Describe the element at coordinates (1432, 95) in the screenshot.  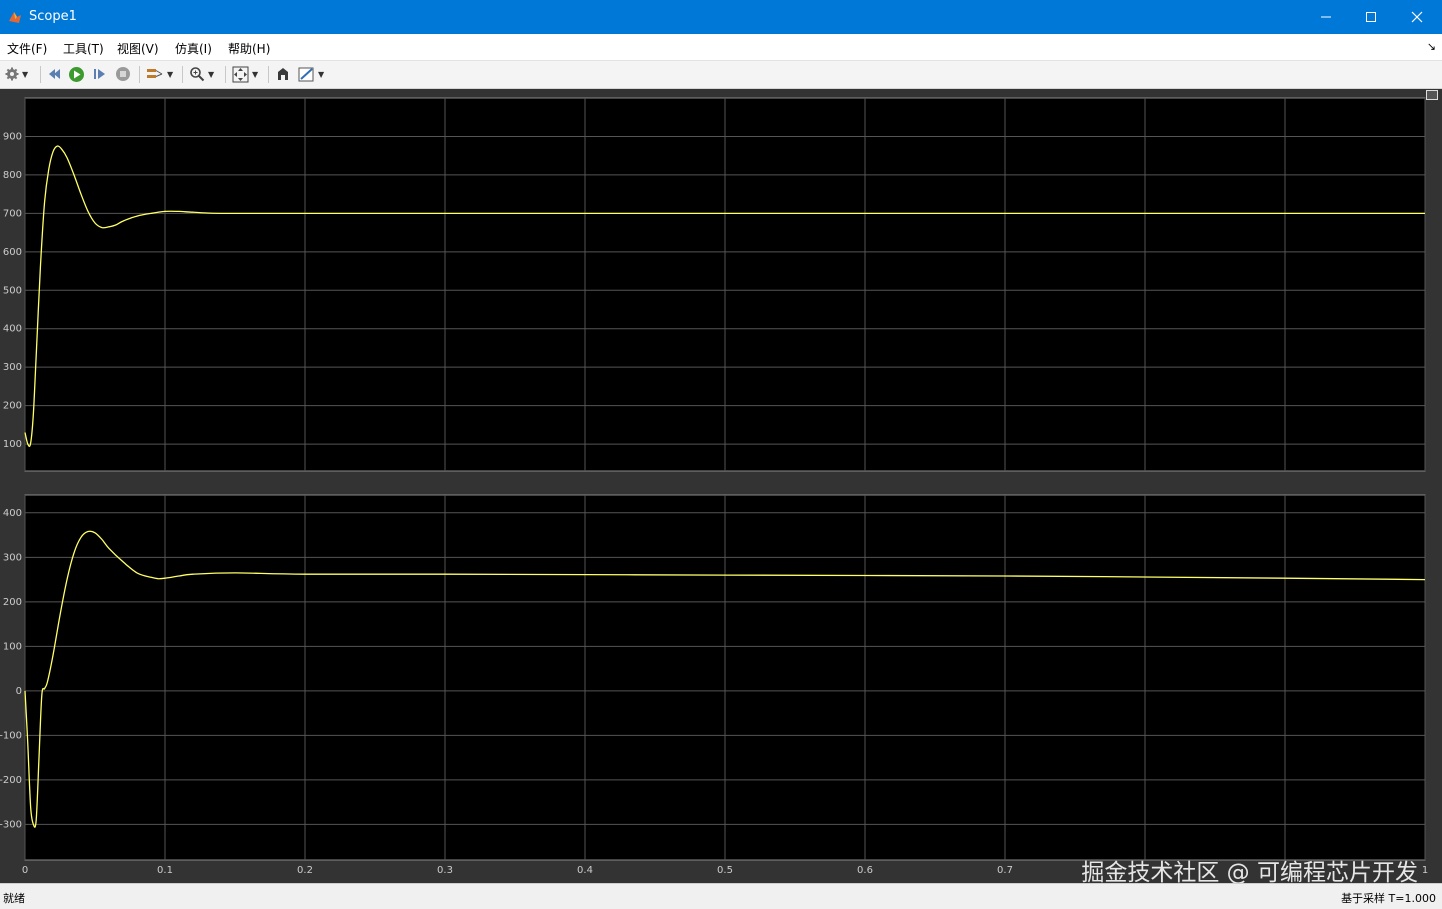
I see `undock-icon` at that location.